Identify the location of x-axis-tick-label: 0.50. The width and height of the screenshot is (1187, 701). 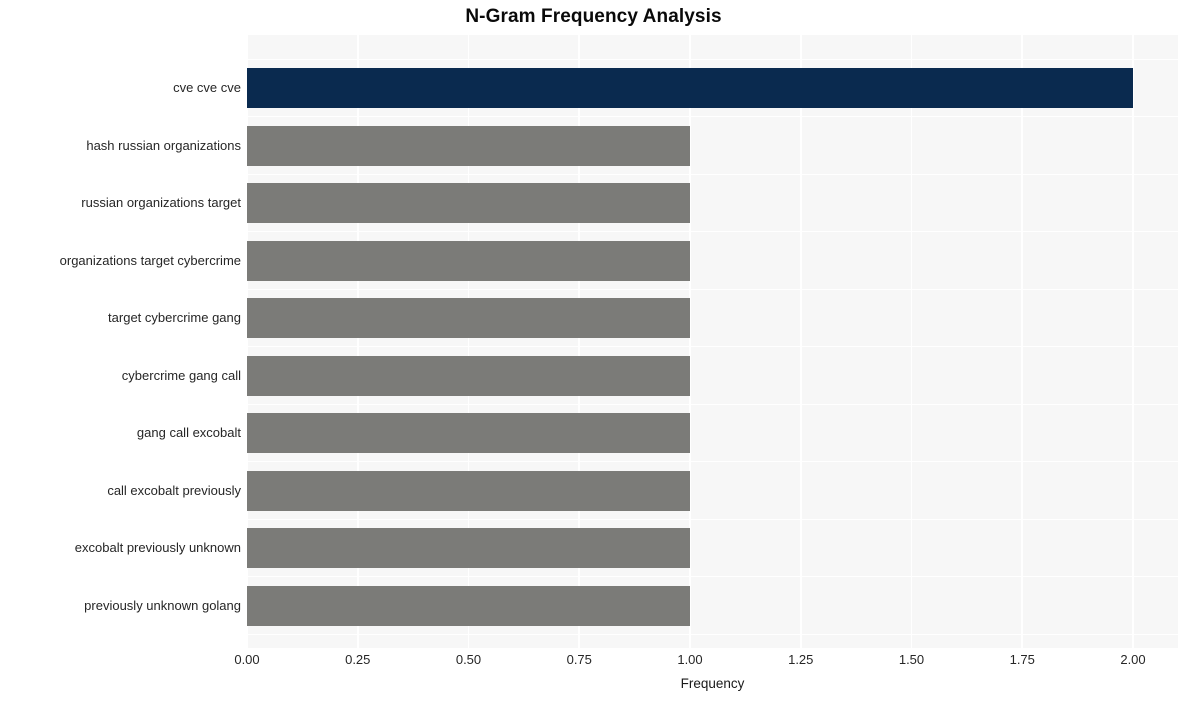
(468, 659).